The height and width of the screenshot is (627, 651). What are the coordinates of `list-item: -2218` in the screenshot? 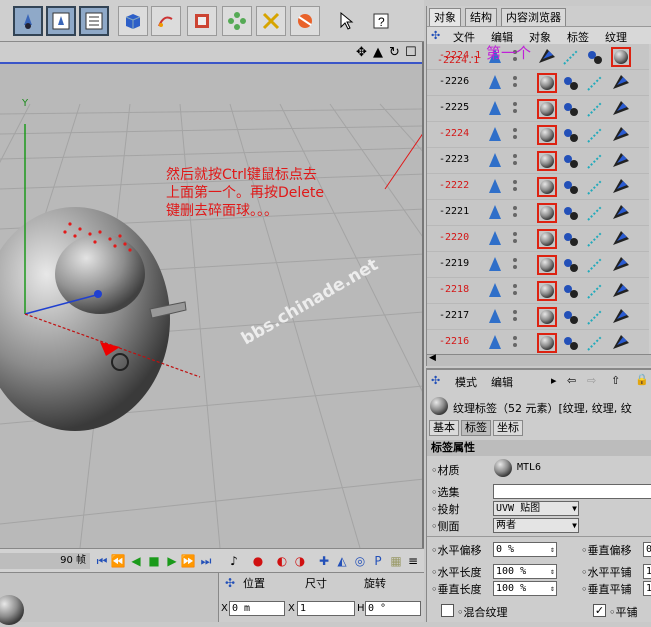 It's located at (538, 291).